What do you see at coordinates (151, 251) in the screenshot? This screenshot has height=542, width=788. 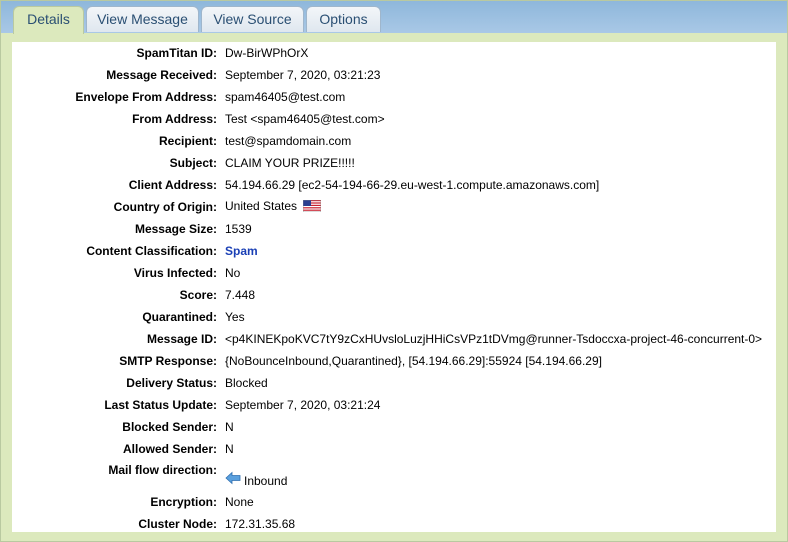 I see `label-classification: Content Classification:` at bounding box center [151, 251].